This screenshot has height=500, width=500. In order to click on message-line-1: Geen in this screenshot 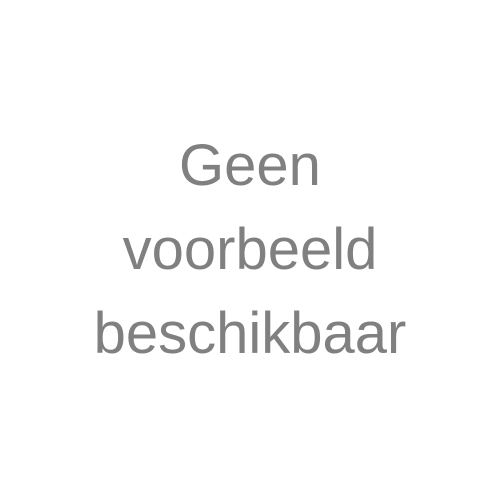, I will do `click(250, 165)`.